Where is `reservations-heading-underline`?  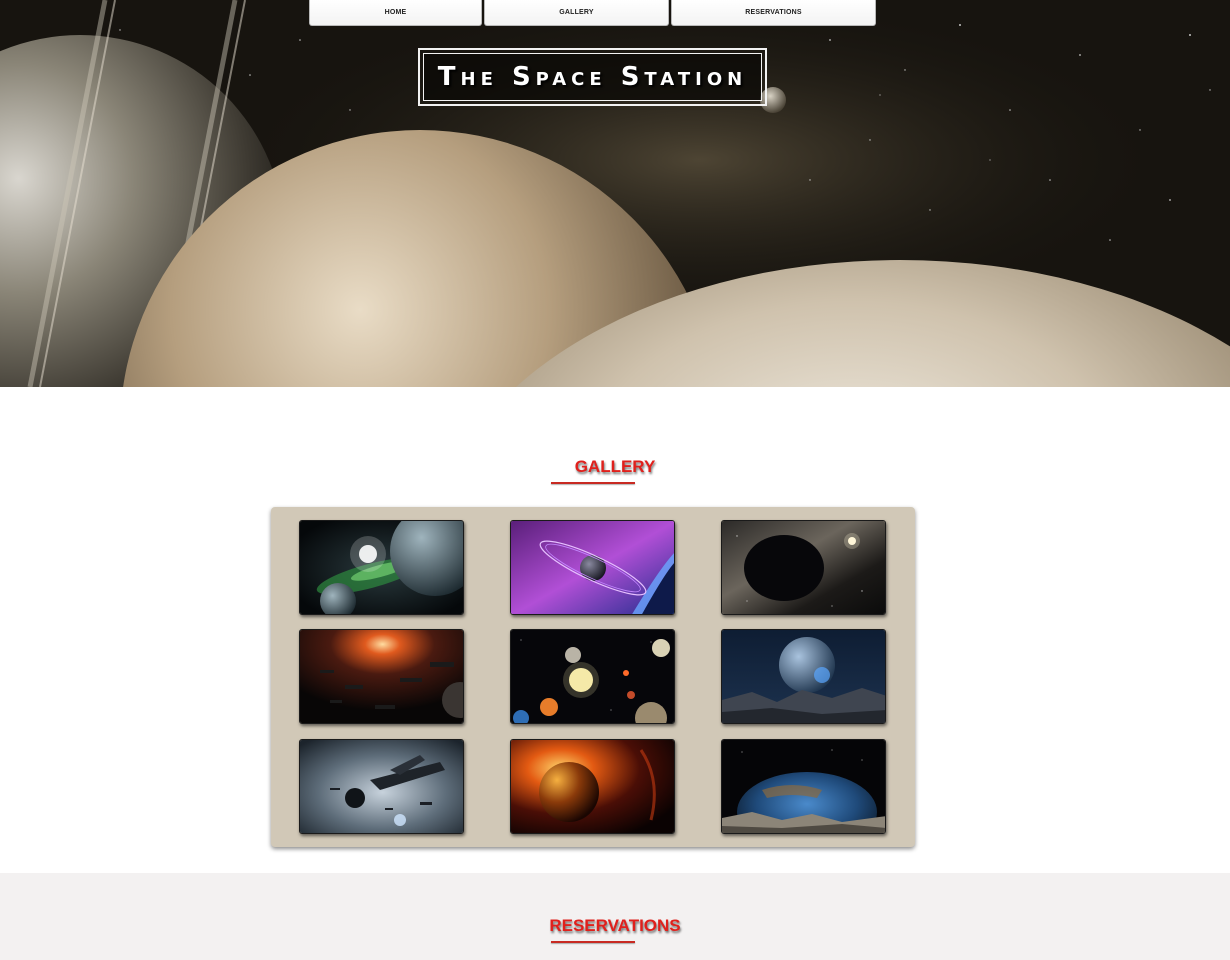 reservations-heading-underline is located at coordinates (593, 942).